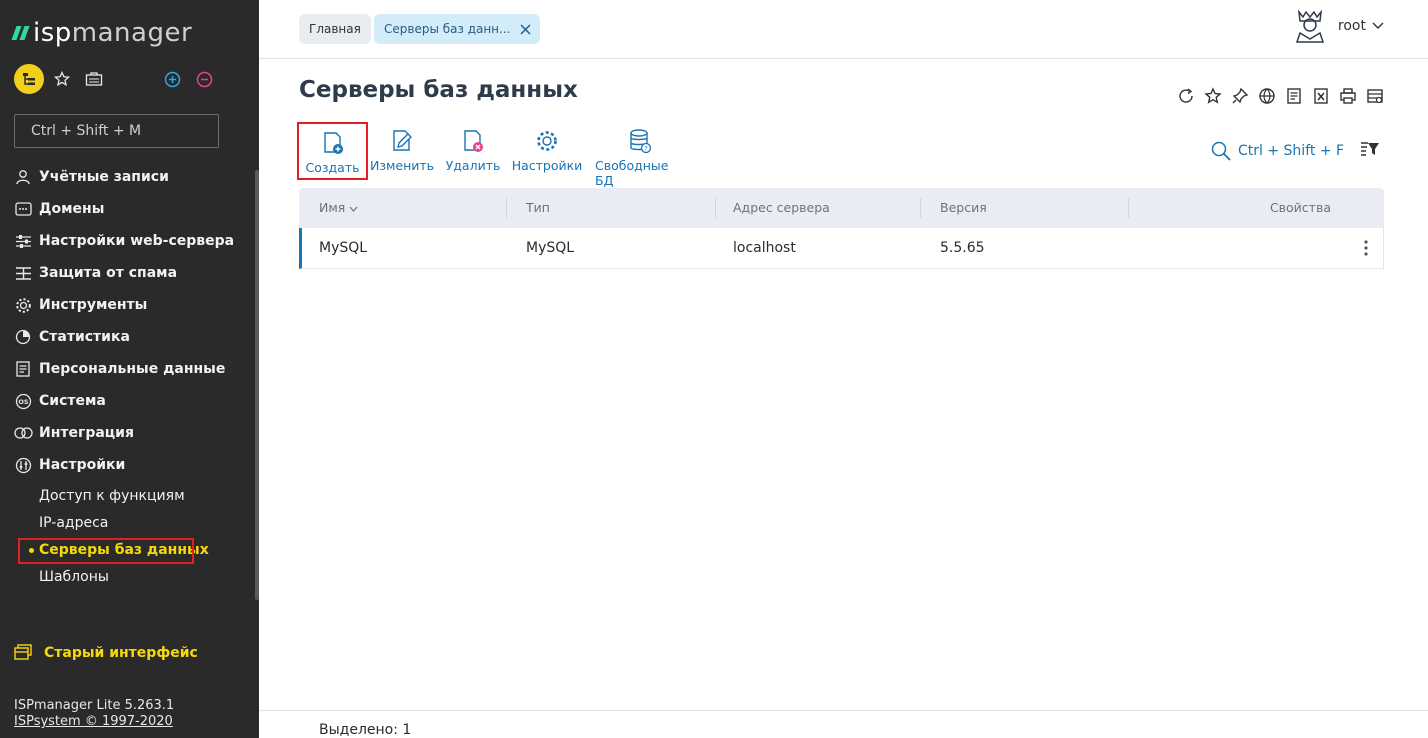 This screenshot has height=738, width=1428. I want to click on print-icon, so click(1348, 96).